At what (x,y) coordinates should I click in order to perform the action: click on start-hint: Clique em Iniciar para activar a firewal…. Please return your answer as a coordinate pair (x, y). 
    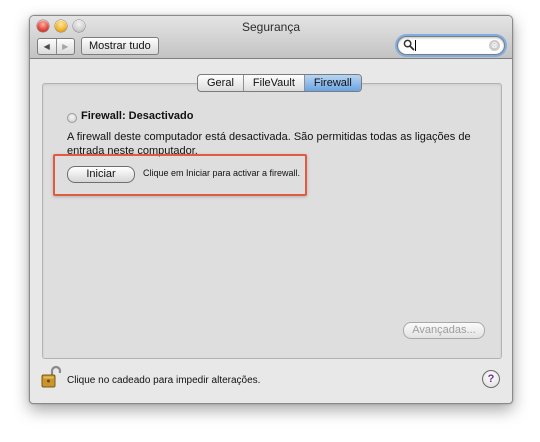
    Looking at the image, I should click on (222, 173).